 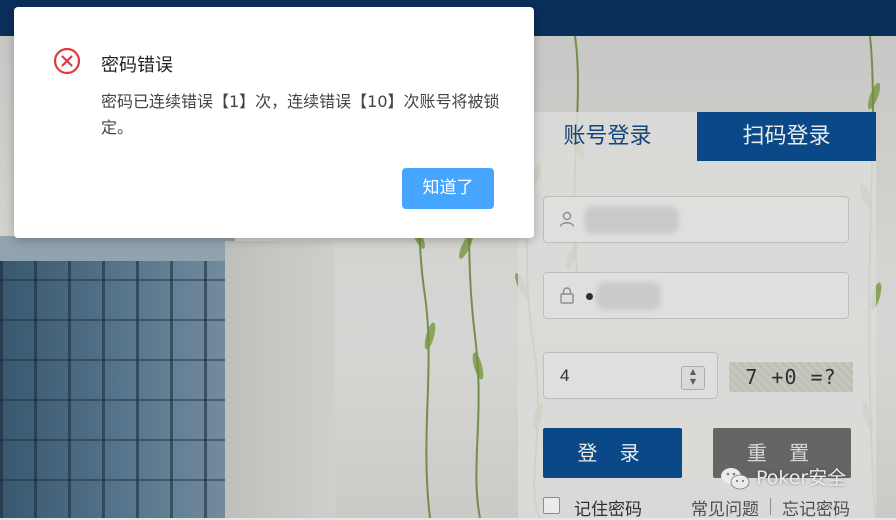 I want to click on modal-message: 密码已连续错误【1】次，连续错误【10】次账号将被锁定。, so click(x=300, y=114).